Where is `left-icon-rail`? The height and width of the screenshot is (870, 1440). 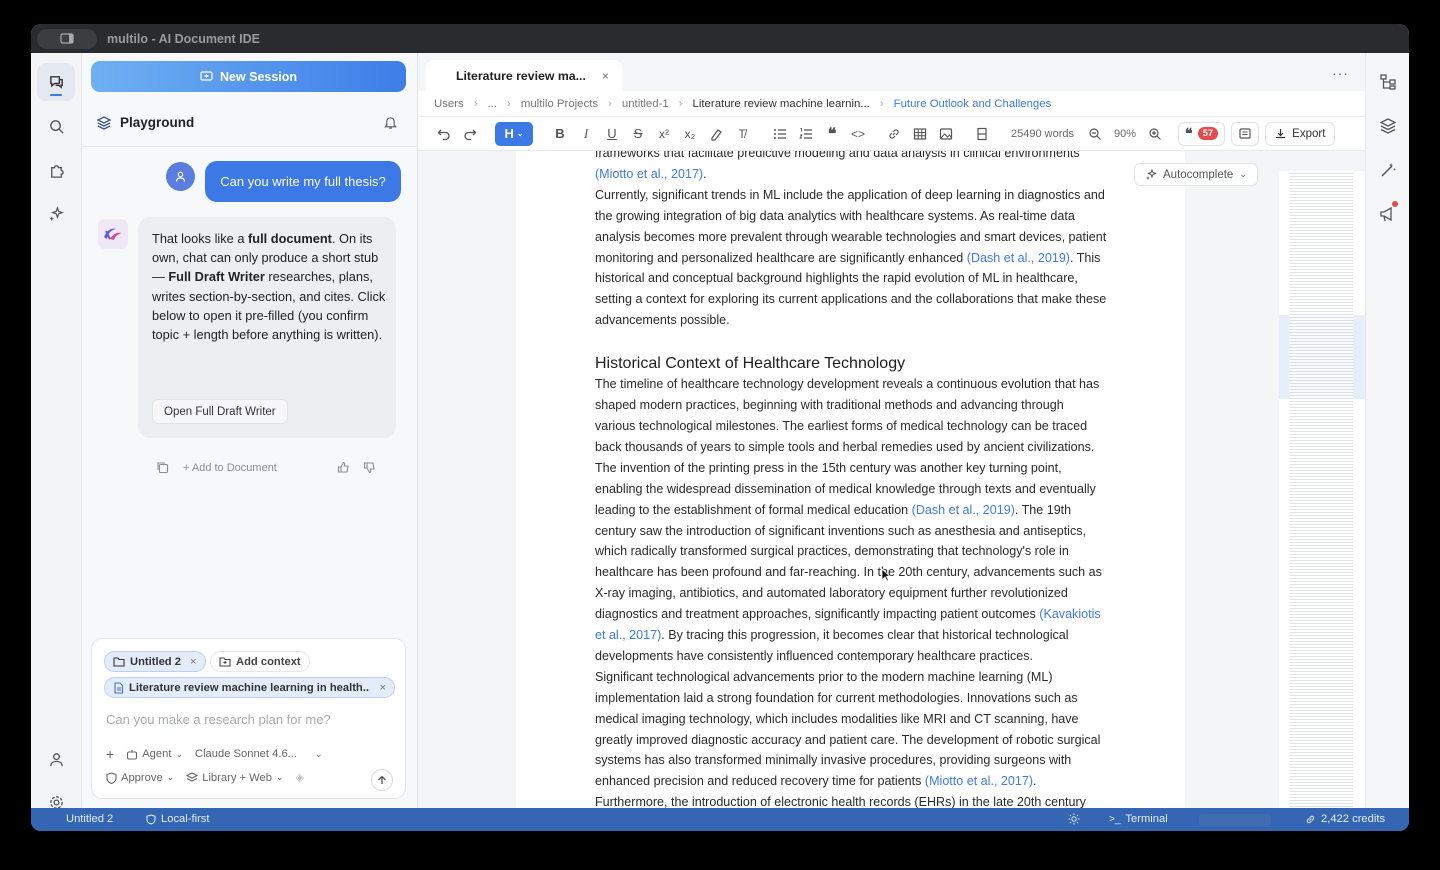 left-icon-rail is located at coordinates (56, 431).